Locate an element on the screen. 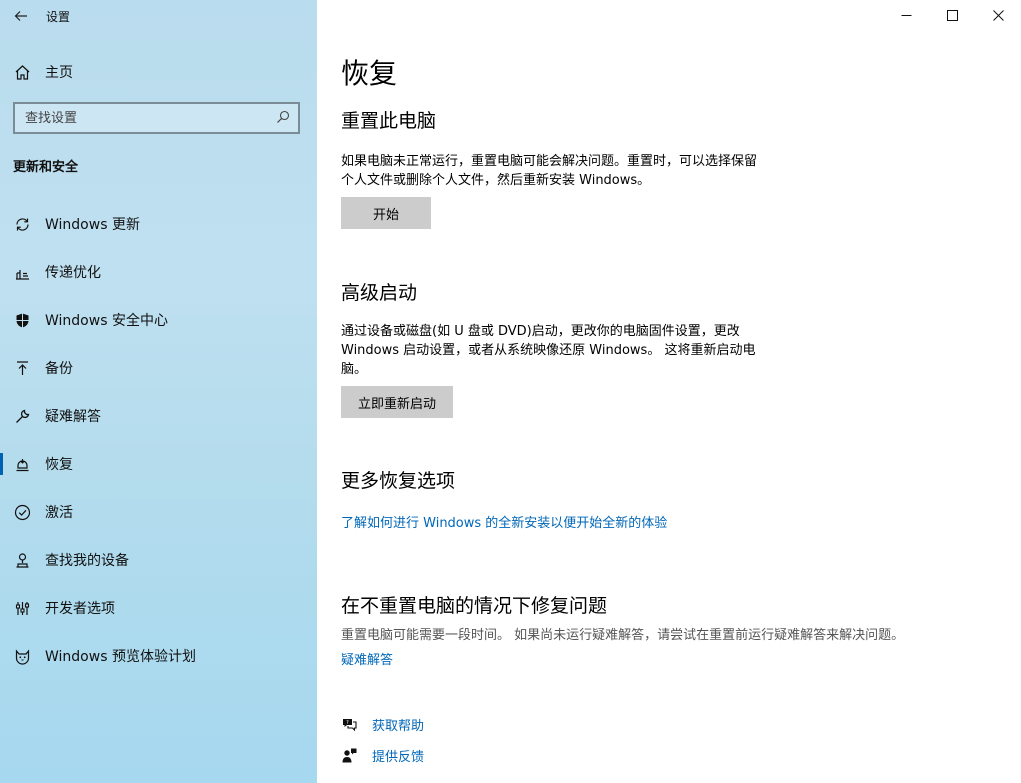 This screenshot has width=1021, height=783. back-button is located at coordinates (21, 16).